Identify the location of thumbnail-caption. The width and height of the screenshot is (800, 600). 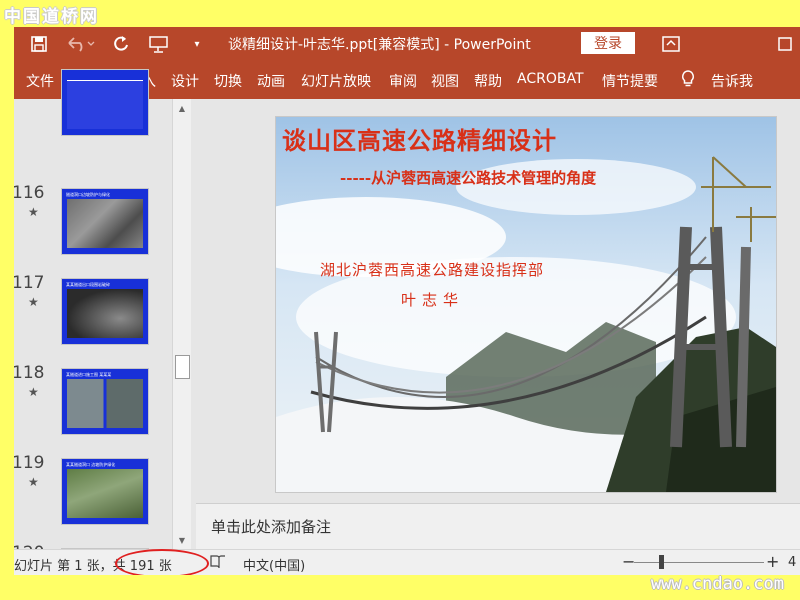
(105, 75).